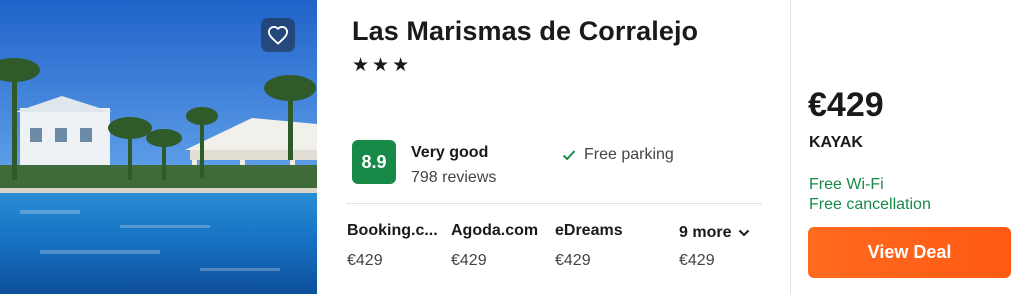 The height and width of the screenshot is (294, 1024). I want to click on favorite-button, so click(278, 35).